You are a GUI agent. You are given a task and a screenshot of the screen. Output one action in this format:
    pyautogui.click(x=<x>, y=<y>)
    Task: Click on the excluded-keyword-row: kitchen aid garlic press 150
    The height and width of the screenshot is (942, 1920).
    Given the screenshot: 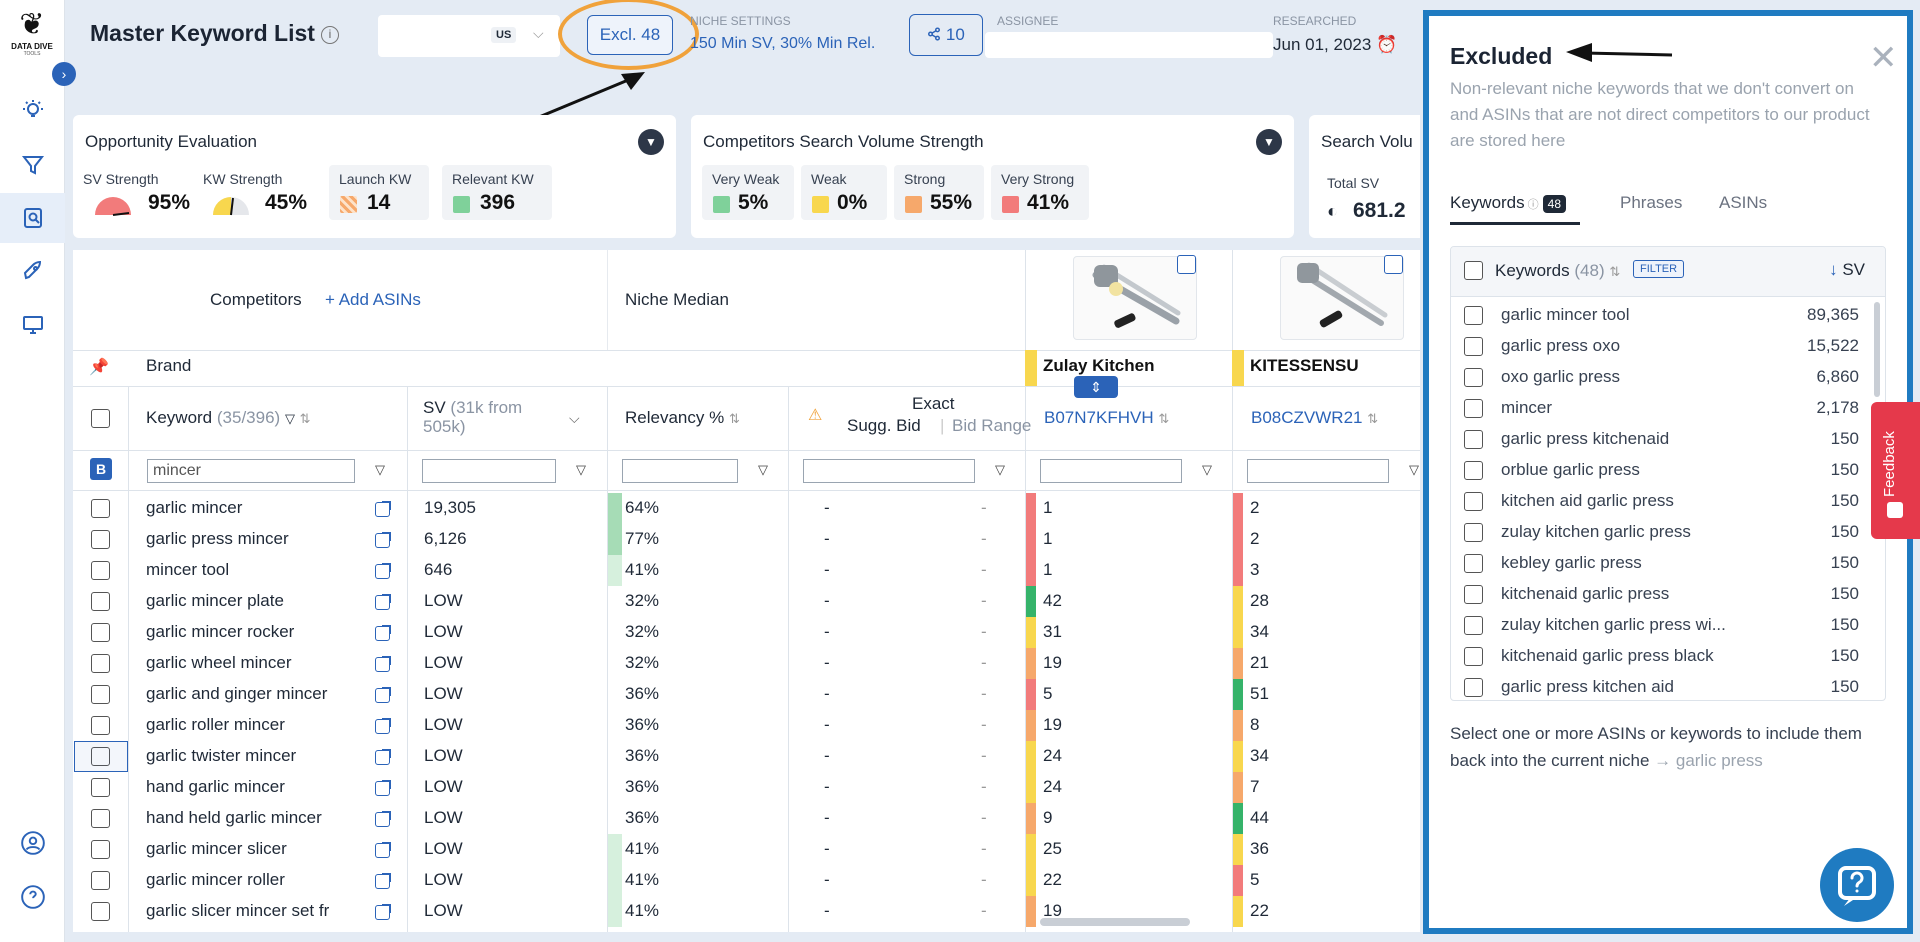 What is the action you would take?
    pyautogui.click(x=1668, y=501)
    